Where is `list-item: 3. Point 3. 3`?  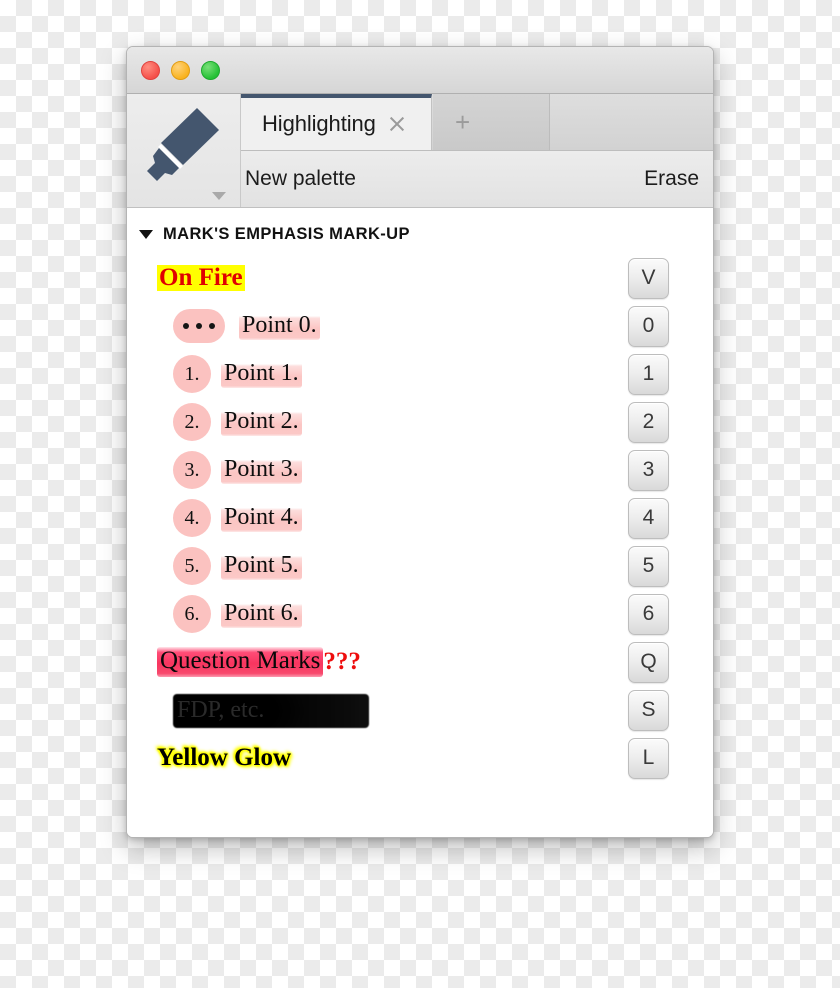
list-item: 3. Point 3. 3 is located at coordinates (420, 470).